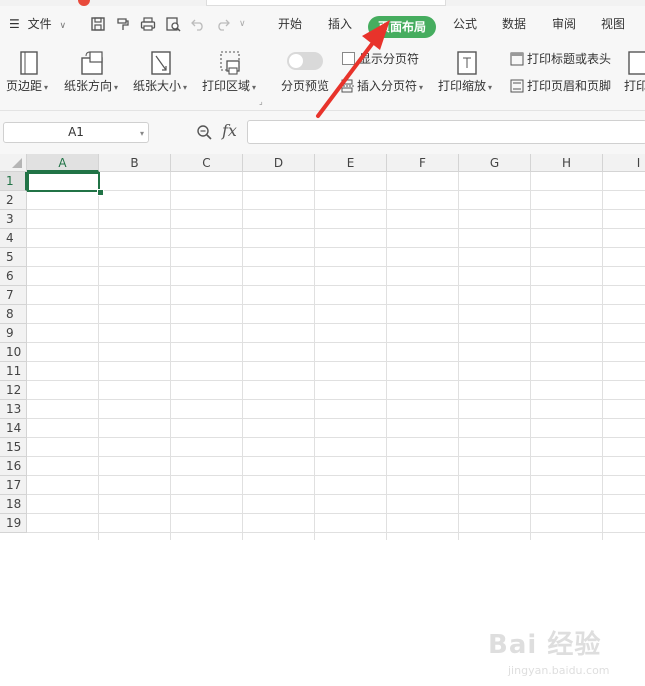  Describe the element at coordinates (13, 238) in the screenshot. I see `row-header-4: 4` at that location.